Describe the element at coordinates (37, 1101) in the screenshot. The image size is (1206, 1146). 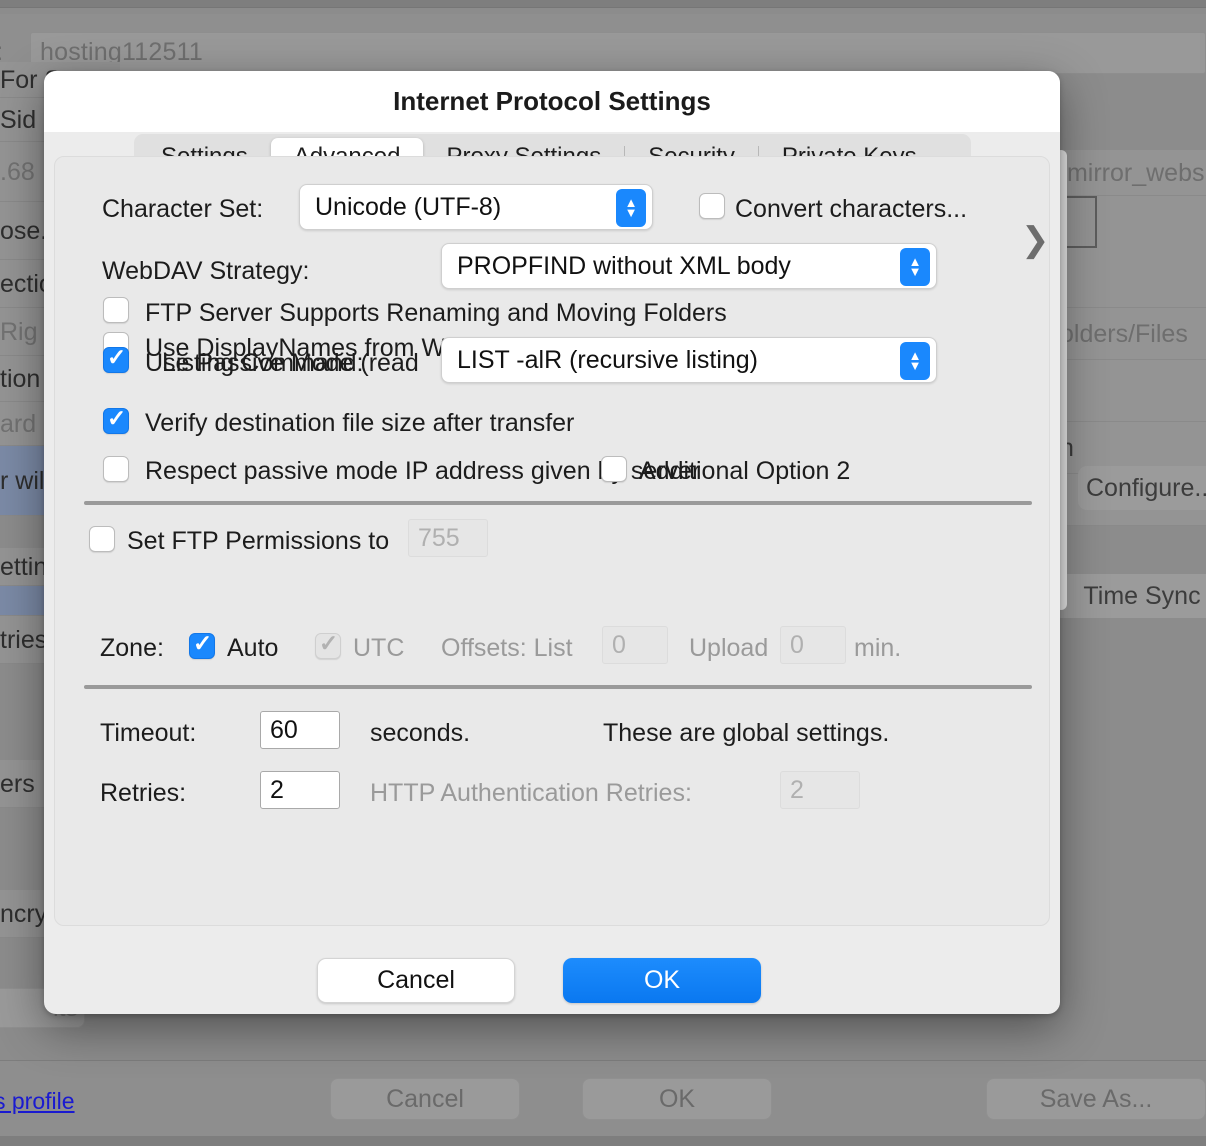
I see `background-profile-link: s profile` at that location.